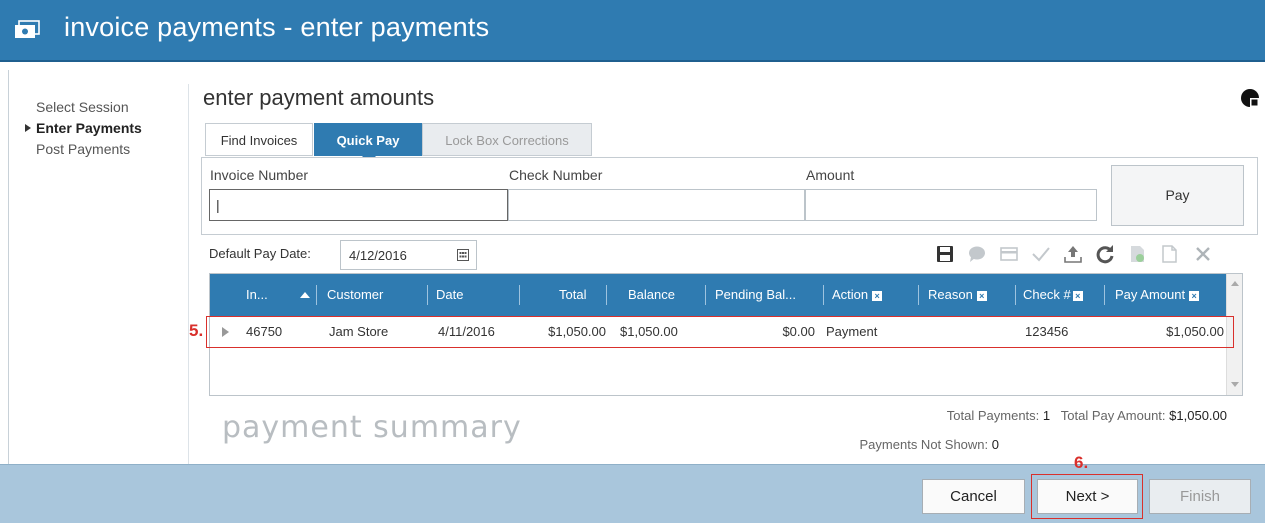 The image size is (1265, 523). Describe the element at coordinates (449, 295) in the screenshot. I see `column-header-date: Date` at that location.